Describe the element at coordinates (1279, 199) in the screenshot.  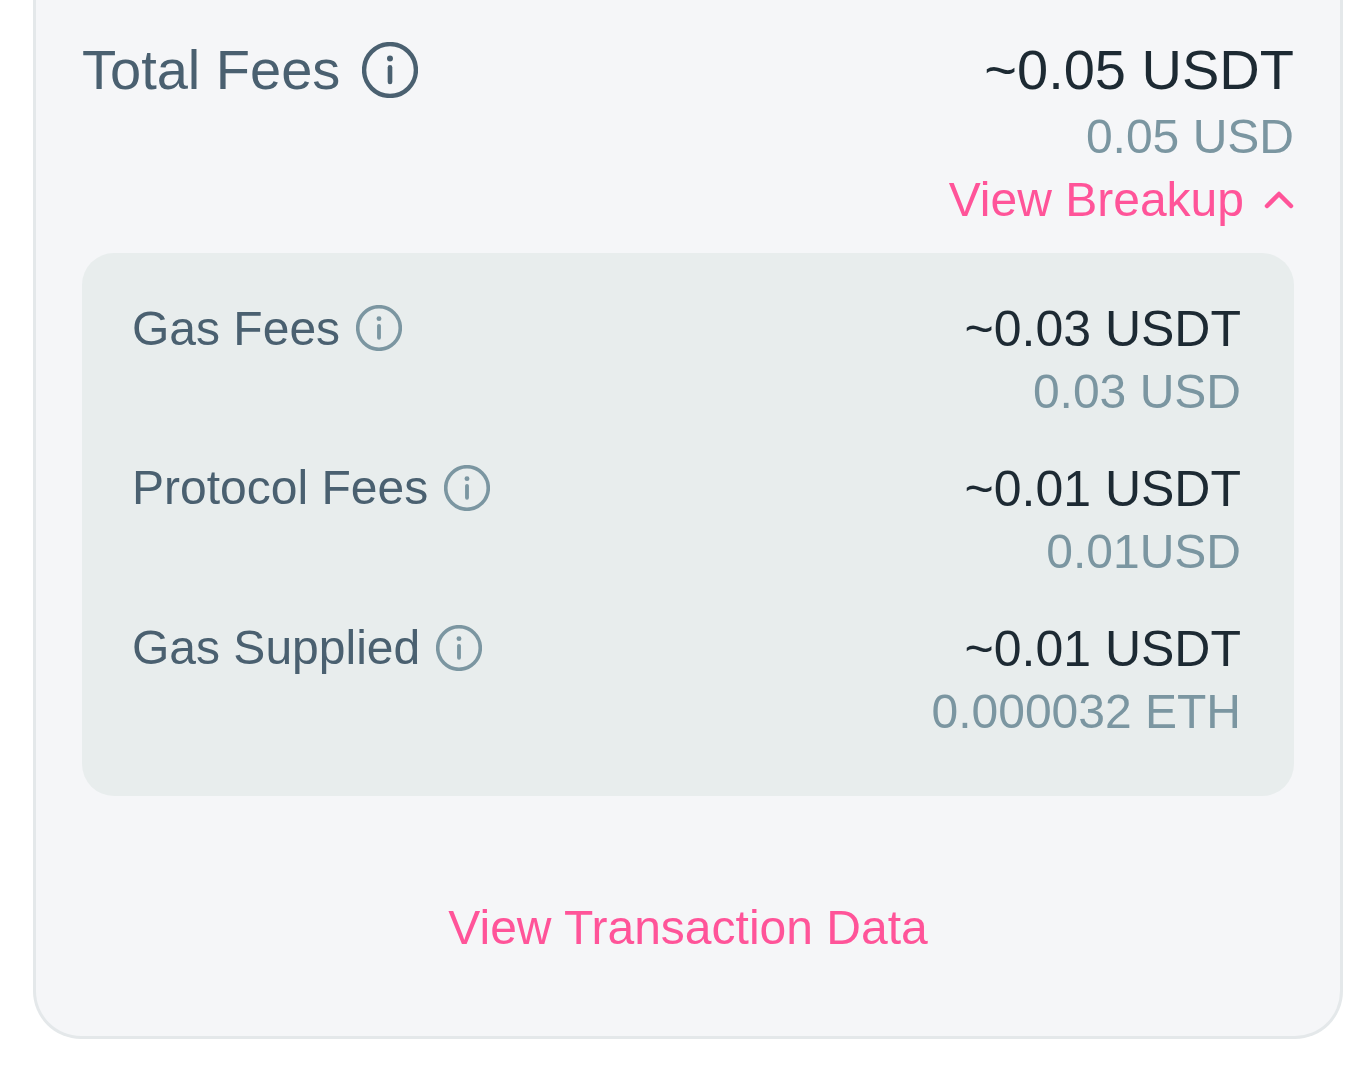
I see `chevron-up-icon` at that location.